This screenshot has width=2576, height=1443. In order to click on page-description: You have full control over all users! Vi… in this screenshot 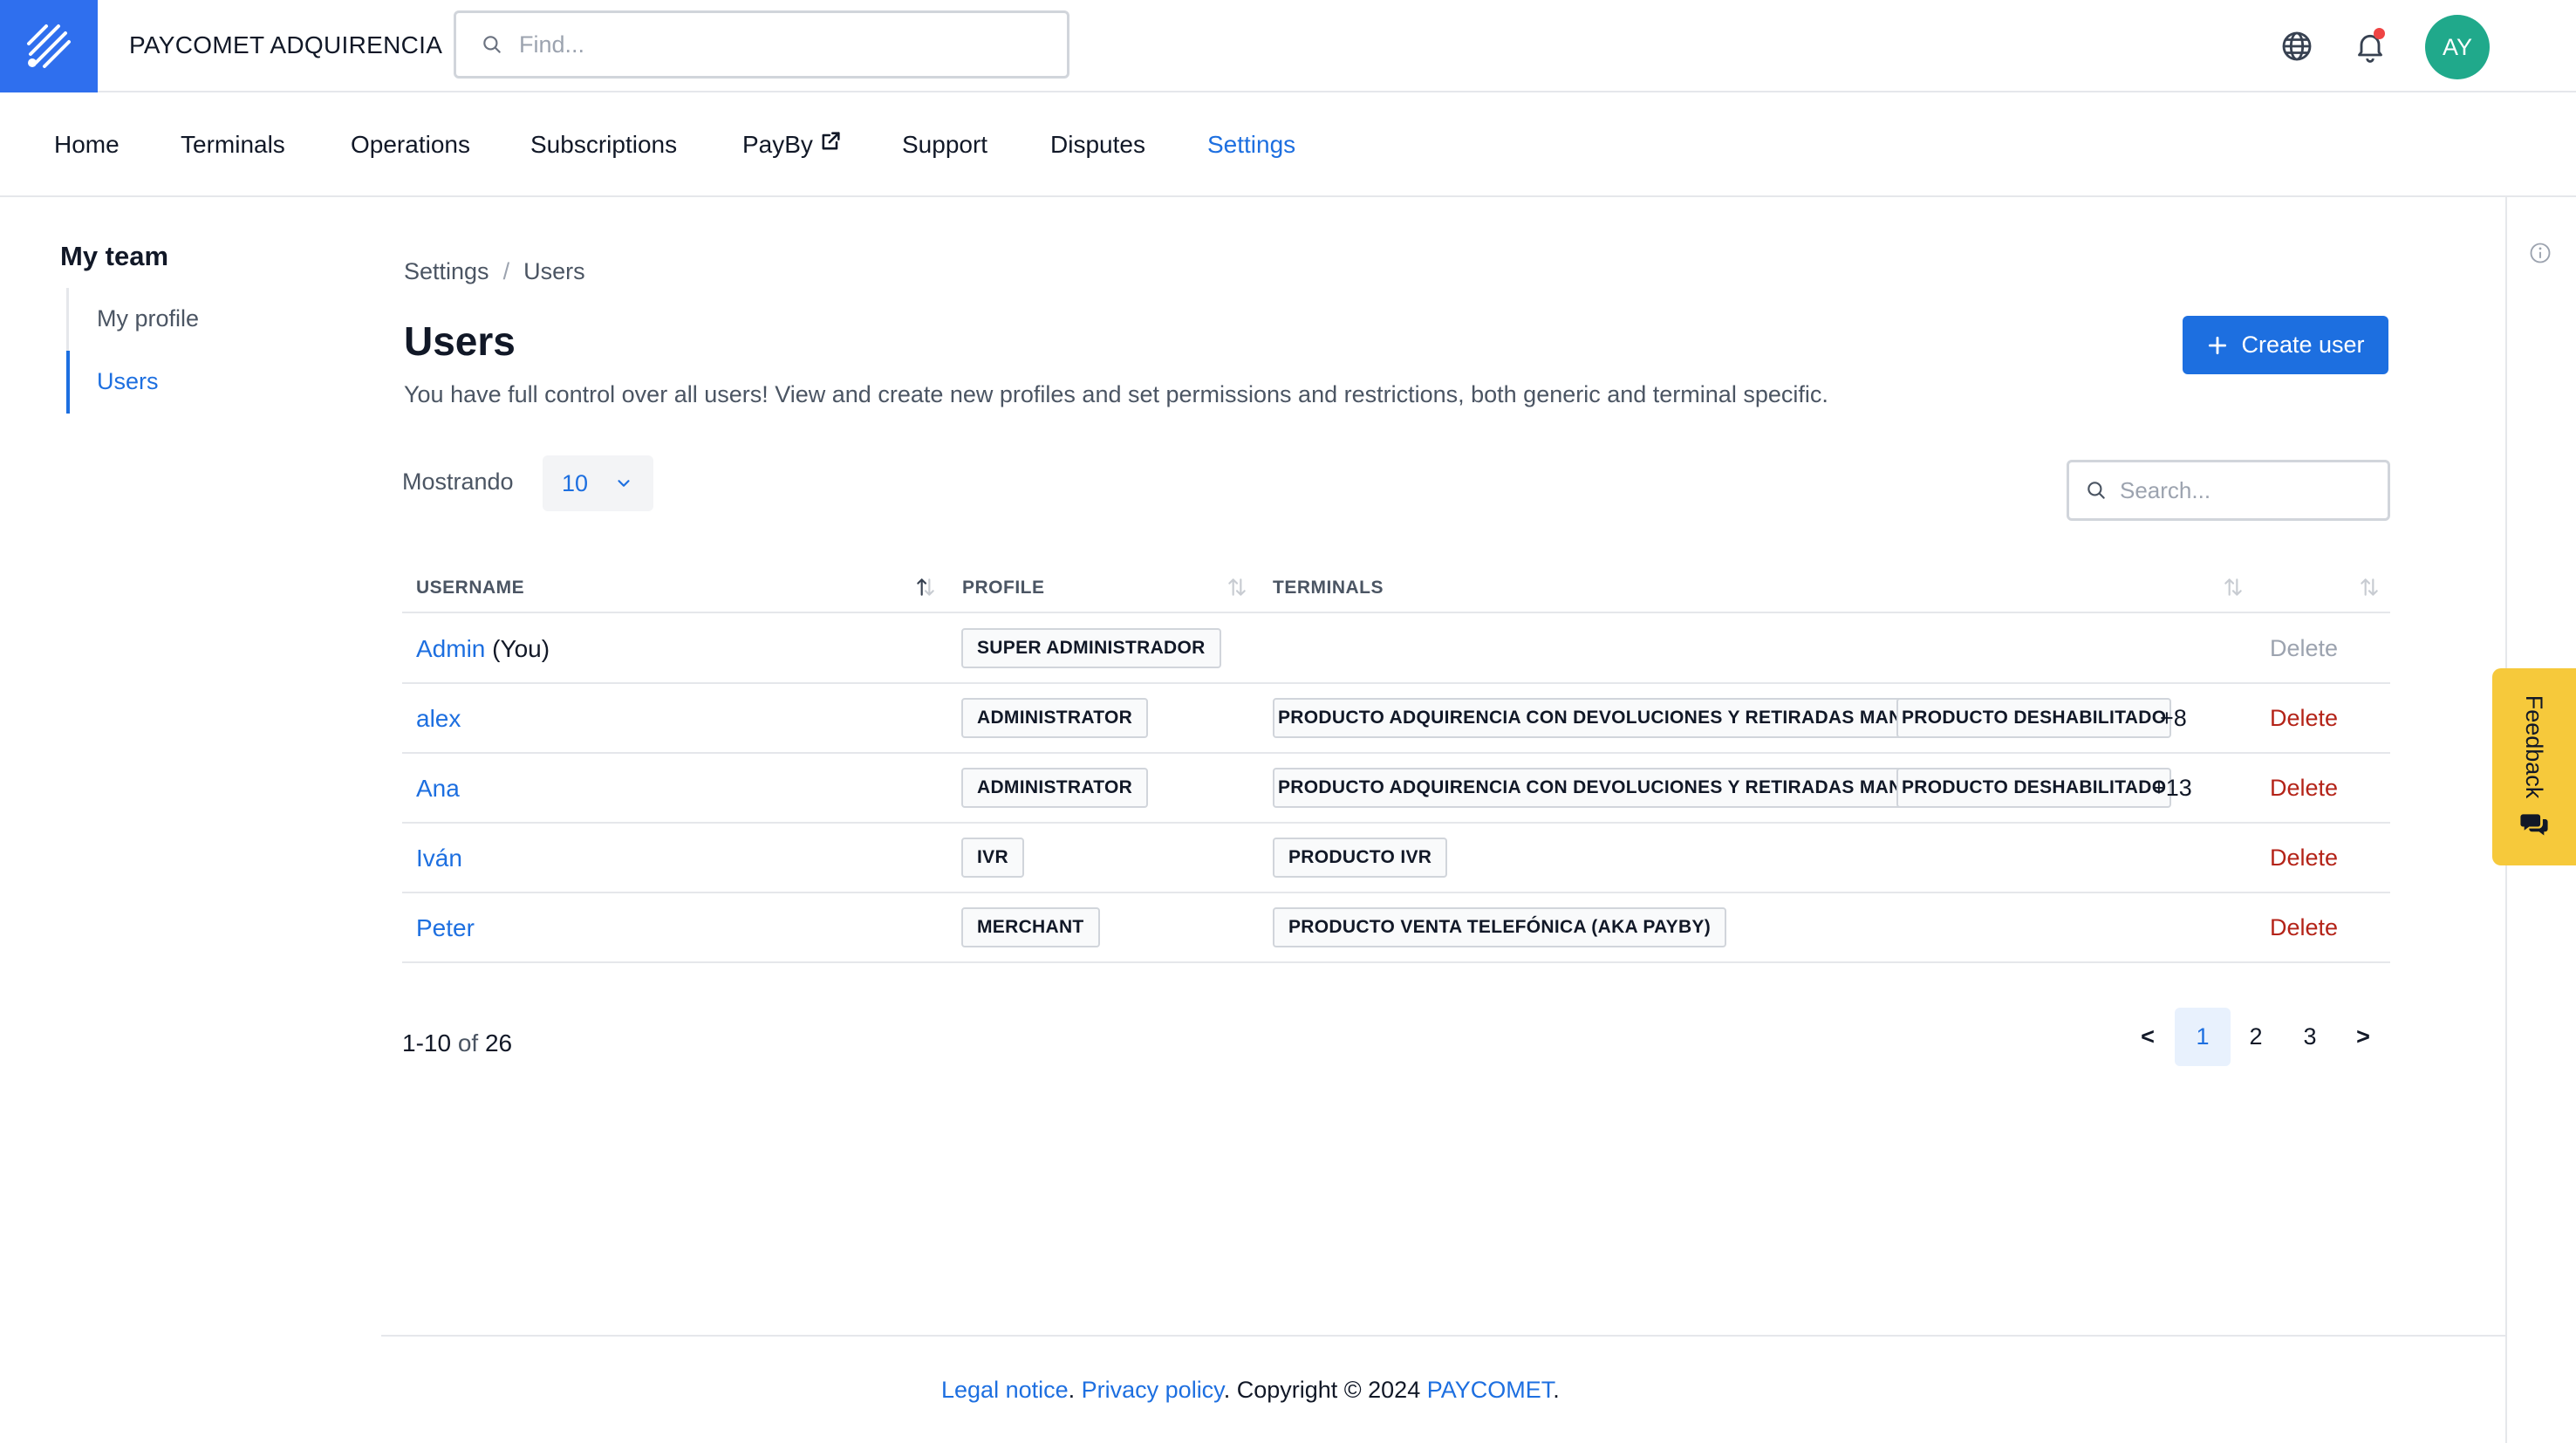, I will do `click(1116, 394)`.